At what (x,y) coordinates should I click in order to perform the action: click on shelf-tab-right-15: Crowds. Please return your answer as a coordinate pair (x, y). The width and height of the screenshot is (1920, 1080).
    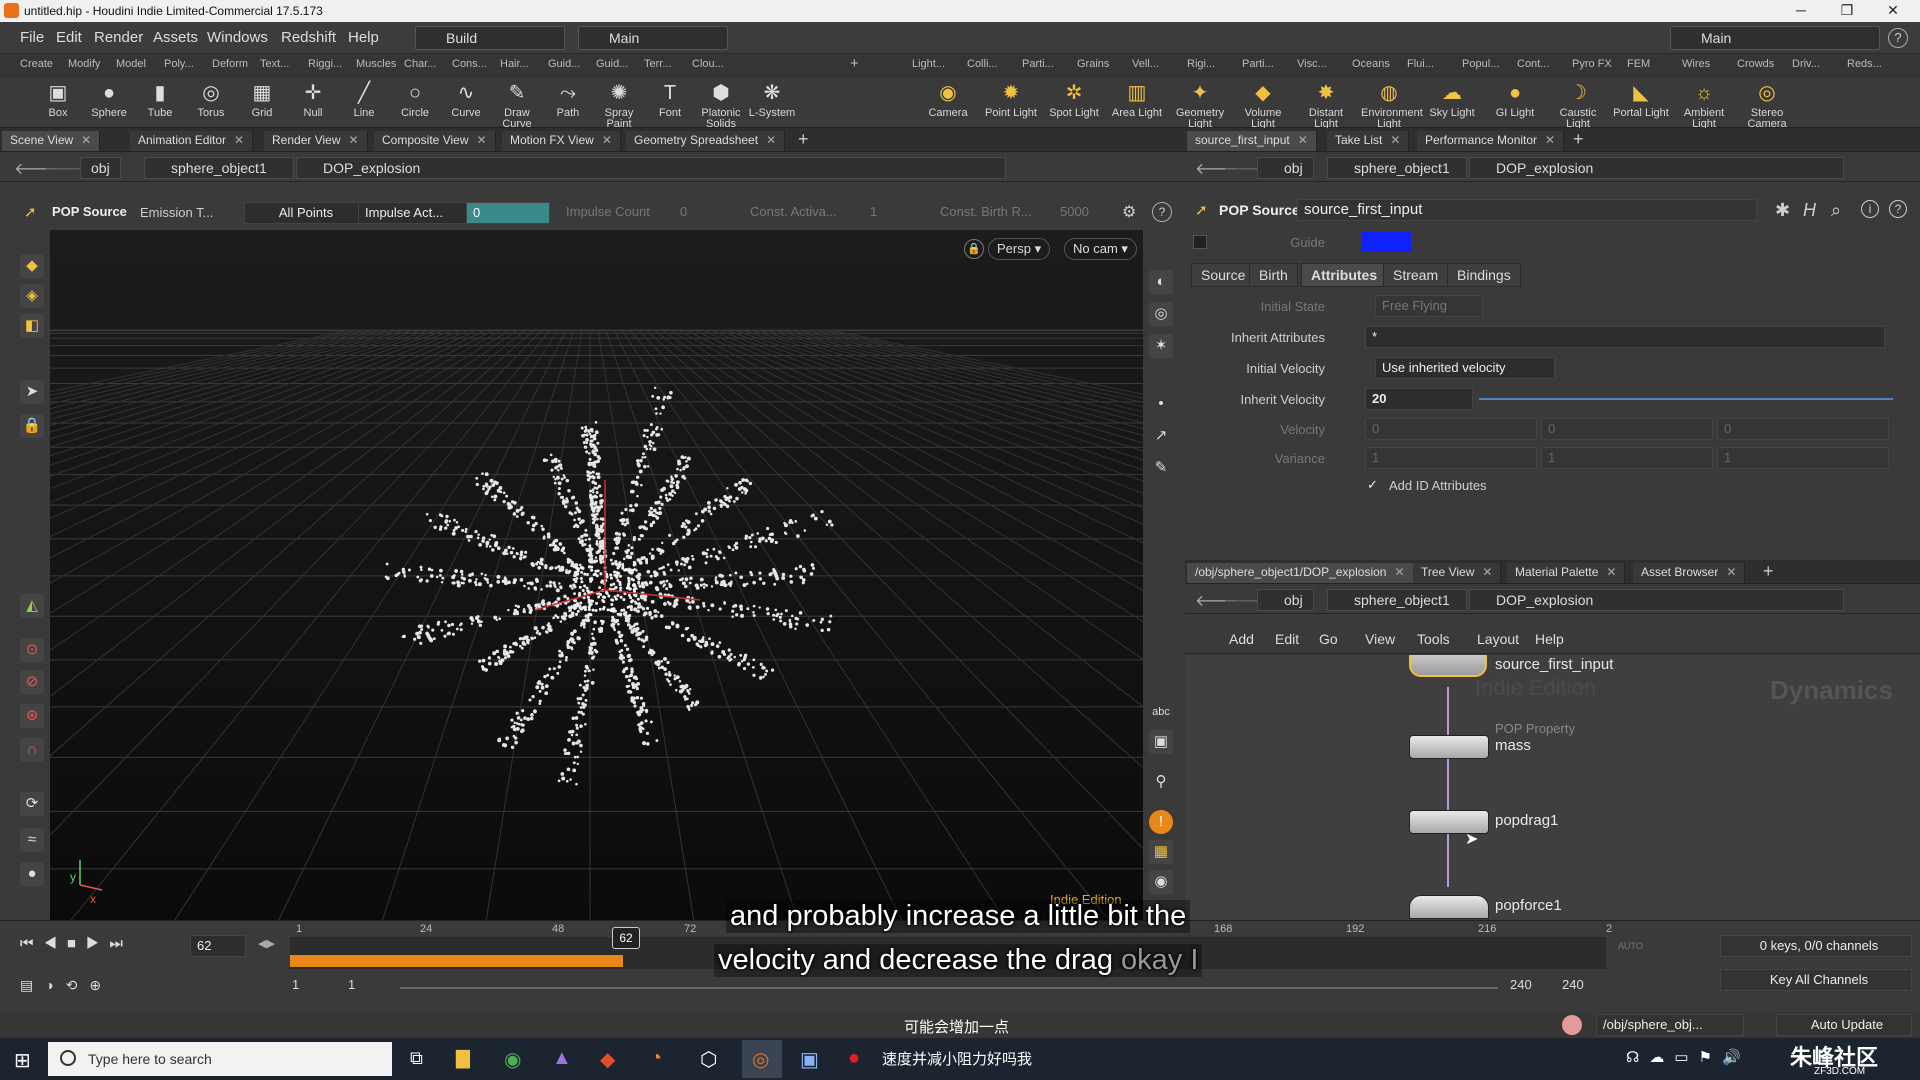
    Looking at the image, I should click on (1755, 64).